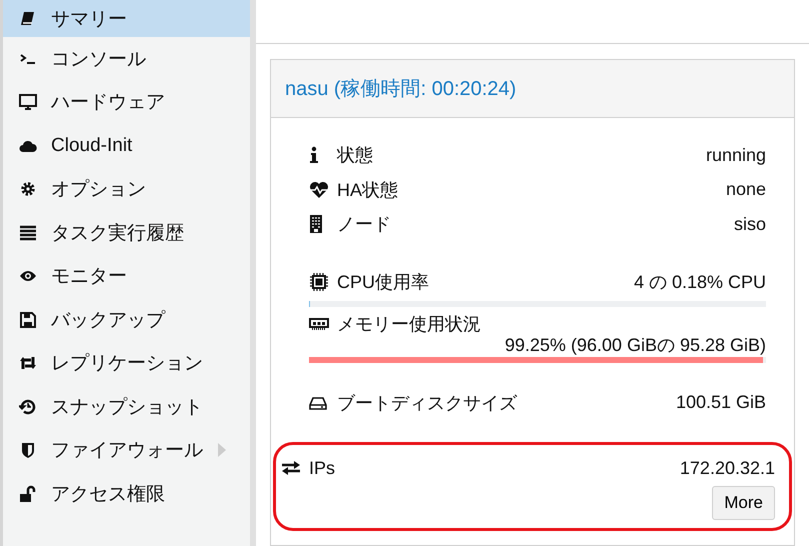 This screenshot has width=809, height=546. I want to click on panel-title: nasu (稼働時間: 00:20:24), so click(532, 89).